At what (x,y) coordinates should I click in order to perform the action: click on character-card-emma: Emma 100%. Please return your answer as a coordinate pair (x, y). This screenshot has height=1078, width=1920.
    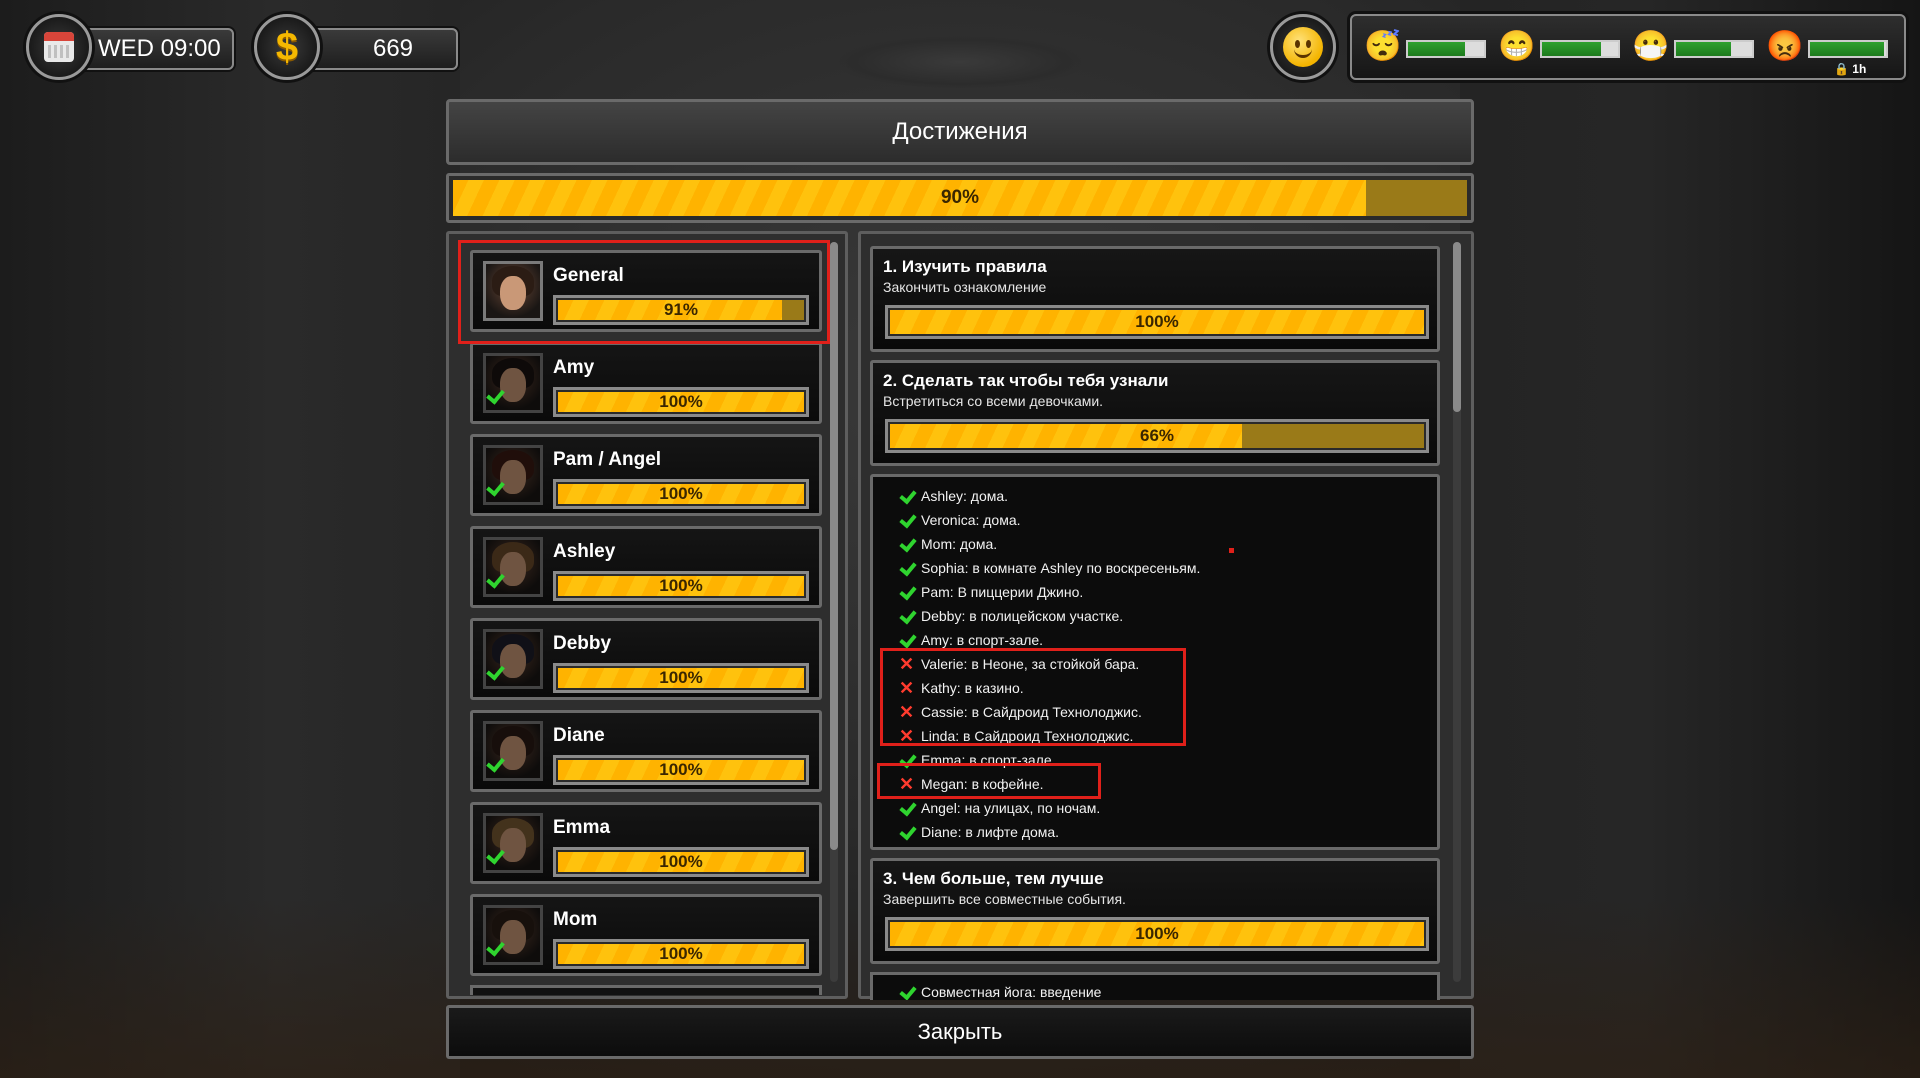
    Looking at the image, I should click on (646, 843).